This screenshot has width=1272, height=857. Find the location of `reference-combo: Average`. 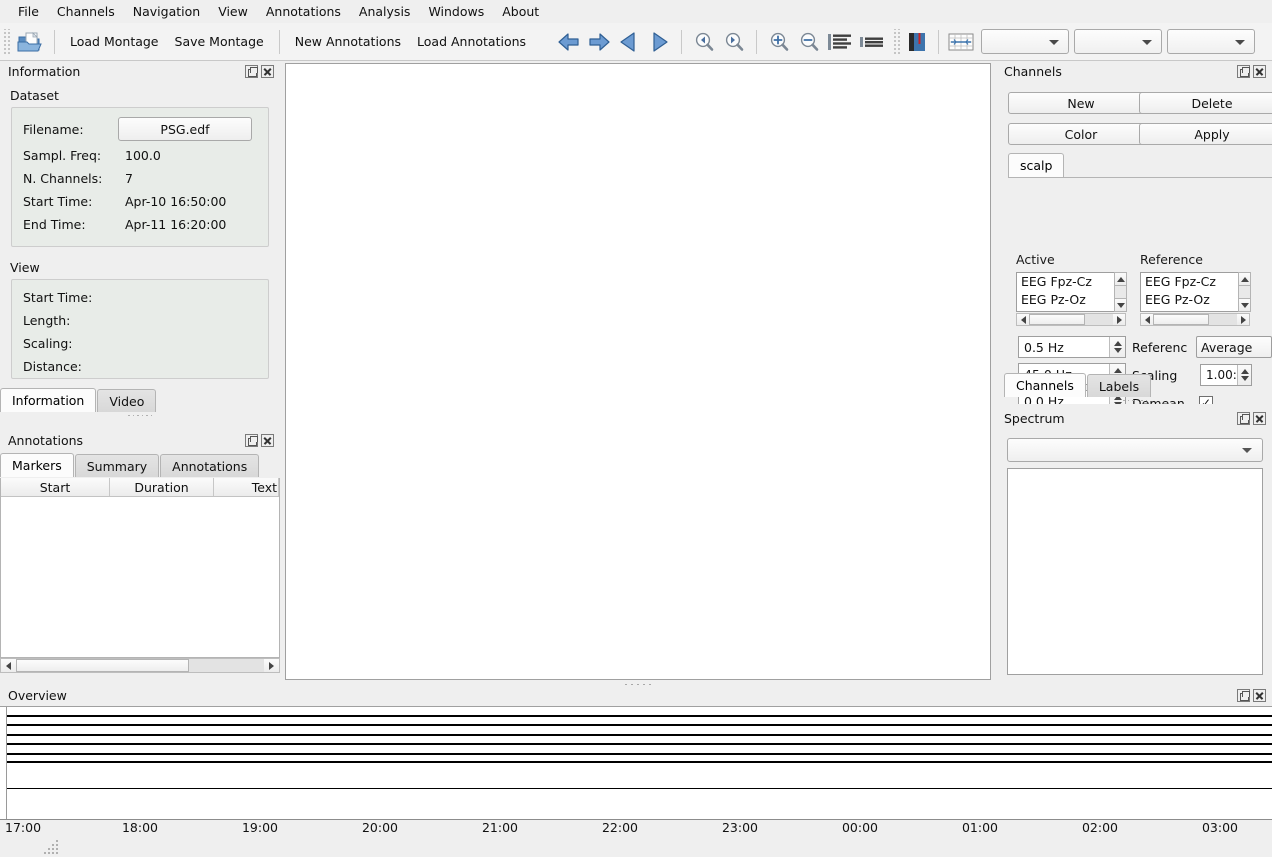

reference-combo: Average is located at coordinates (1234, 347).